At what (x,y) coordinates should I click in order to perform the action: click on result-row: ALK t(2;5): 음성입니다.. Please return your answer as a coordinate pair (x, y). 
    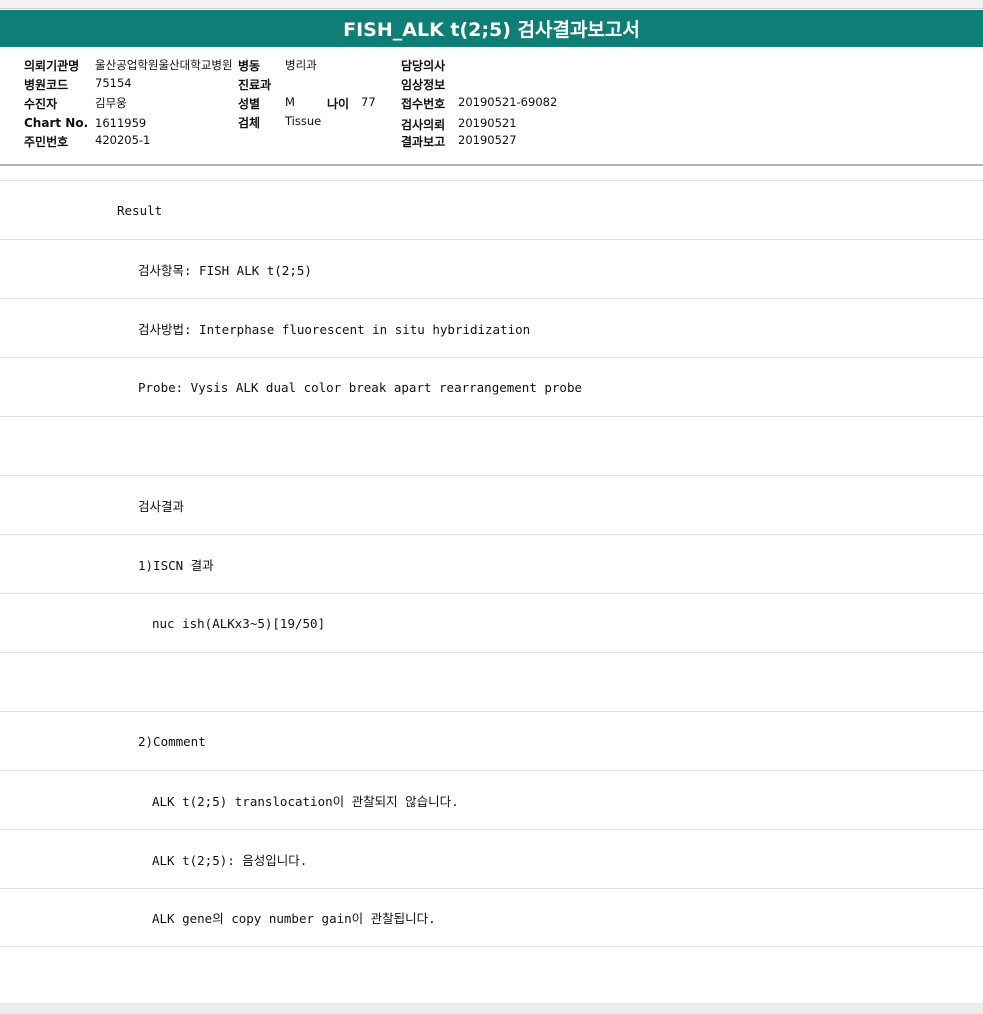
    Looking at the image, I should click on (491, 858).